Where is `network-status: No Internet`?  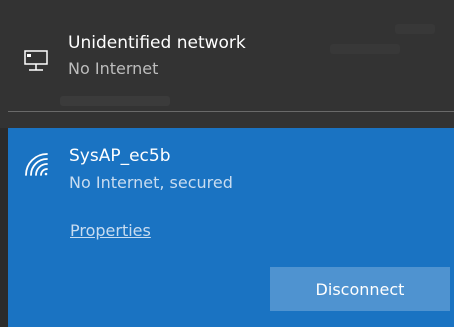
network-status: No Internet is located at coordinates (113, 68).